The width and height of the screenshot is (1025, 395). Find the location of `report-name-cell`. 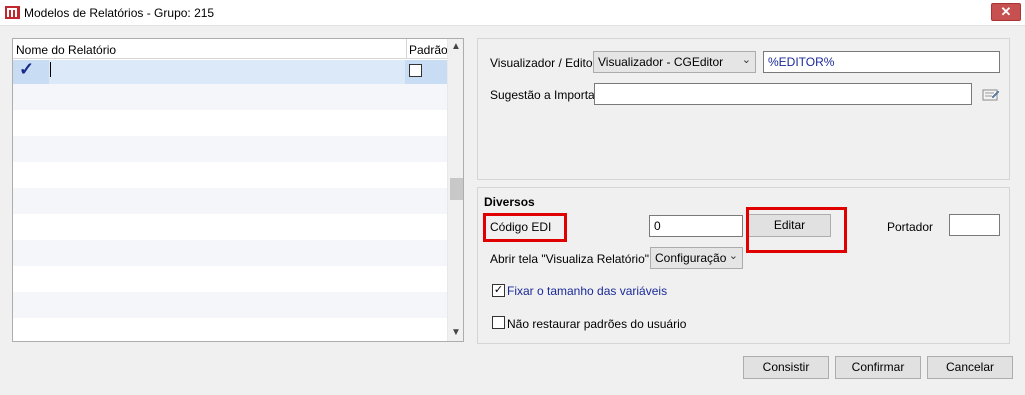

report-name-cell is located at coordinates (227, 72).